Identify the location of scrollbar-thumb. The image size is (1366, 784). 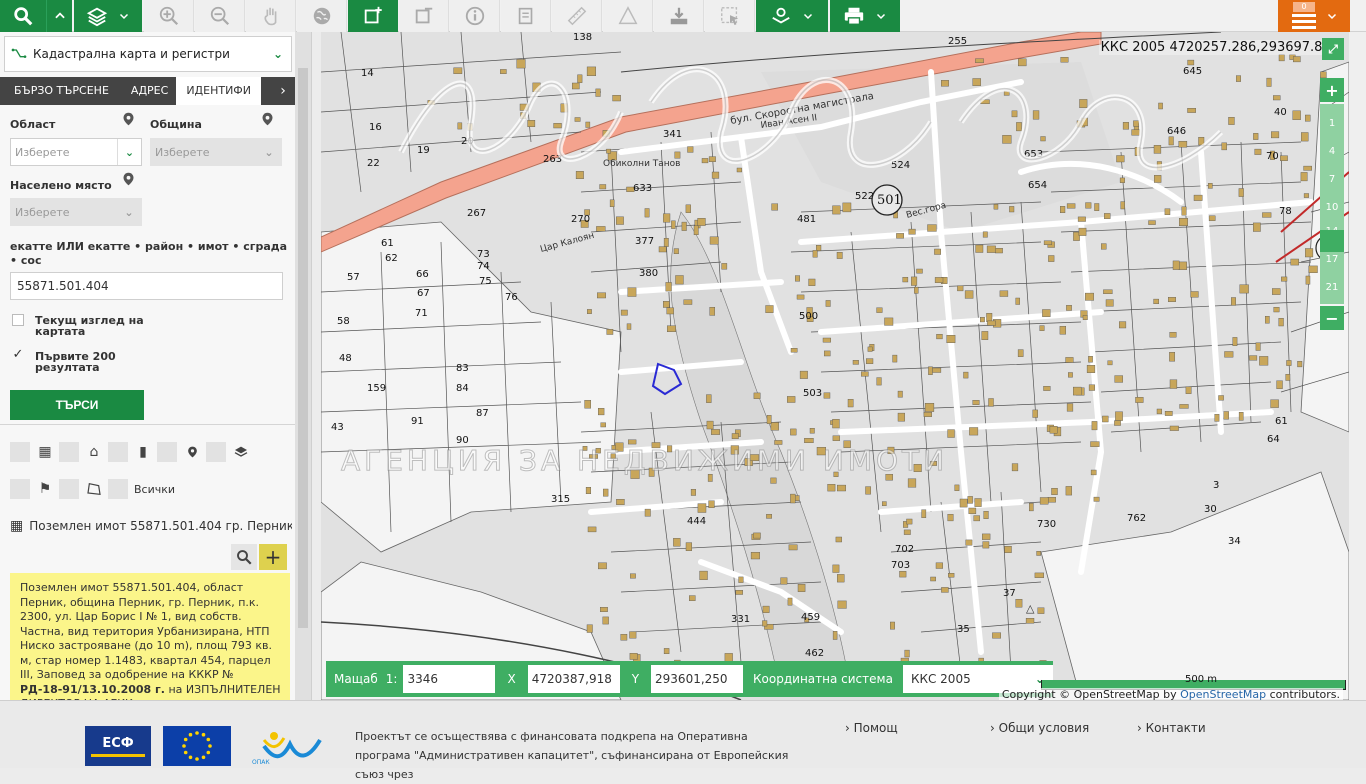
(303, 348).